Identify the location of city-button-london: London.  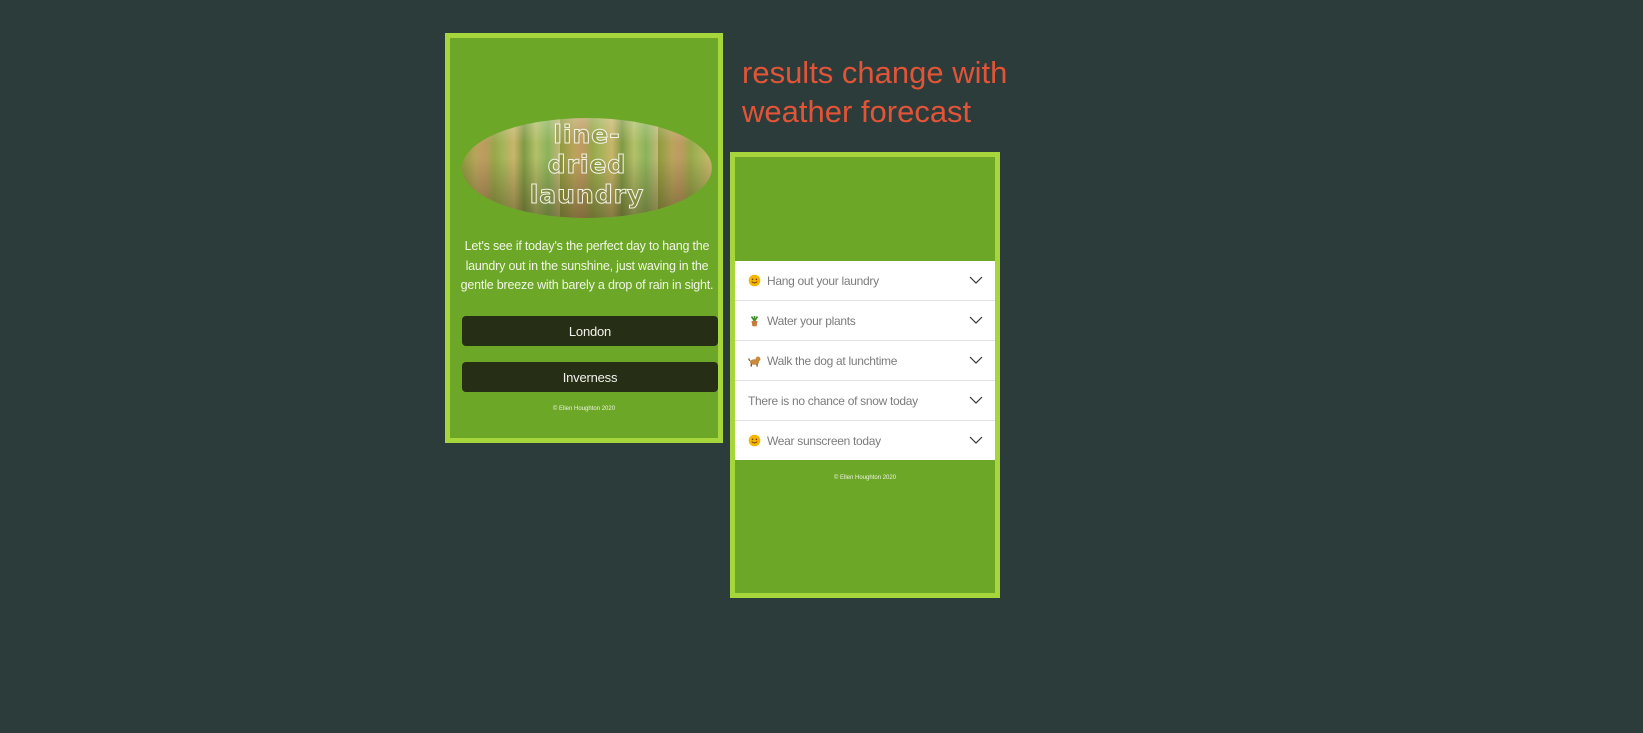
(590, 331).